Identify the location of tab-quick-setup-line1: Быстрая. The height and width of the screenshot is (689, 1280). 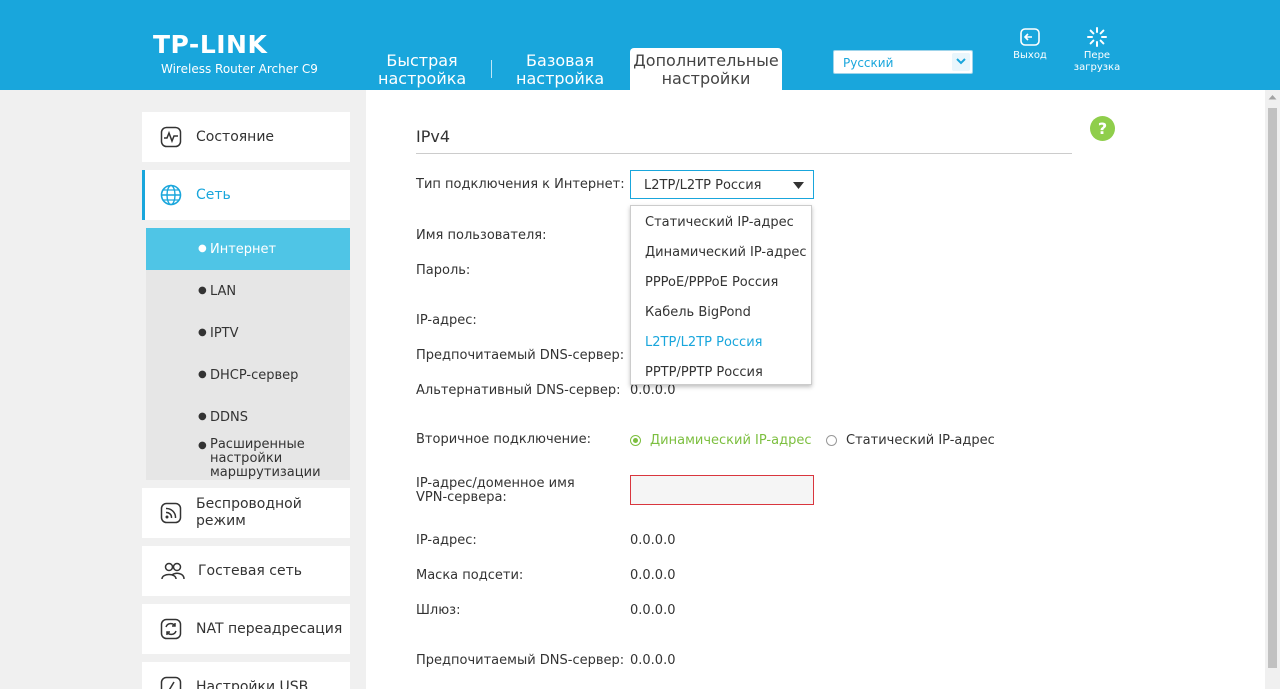
(422, 60).